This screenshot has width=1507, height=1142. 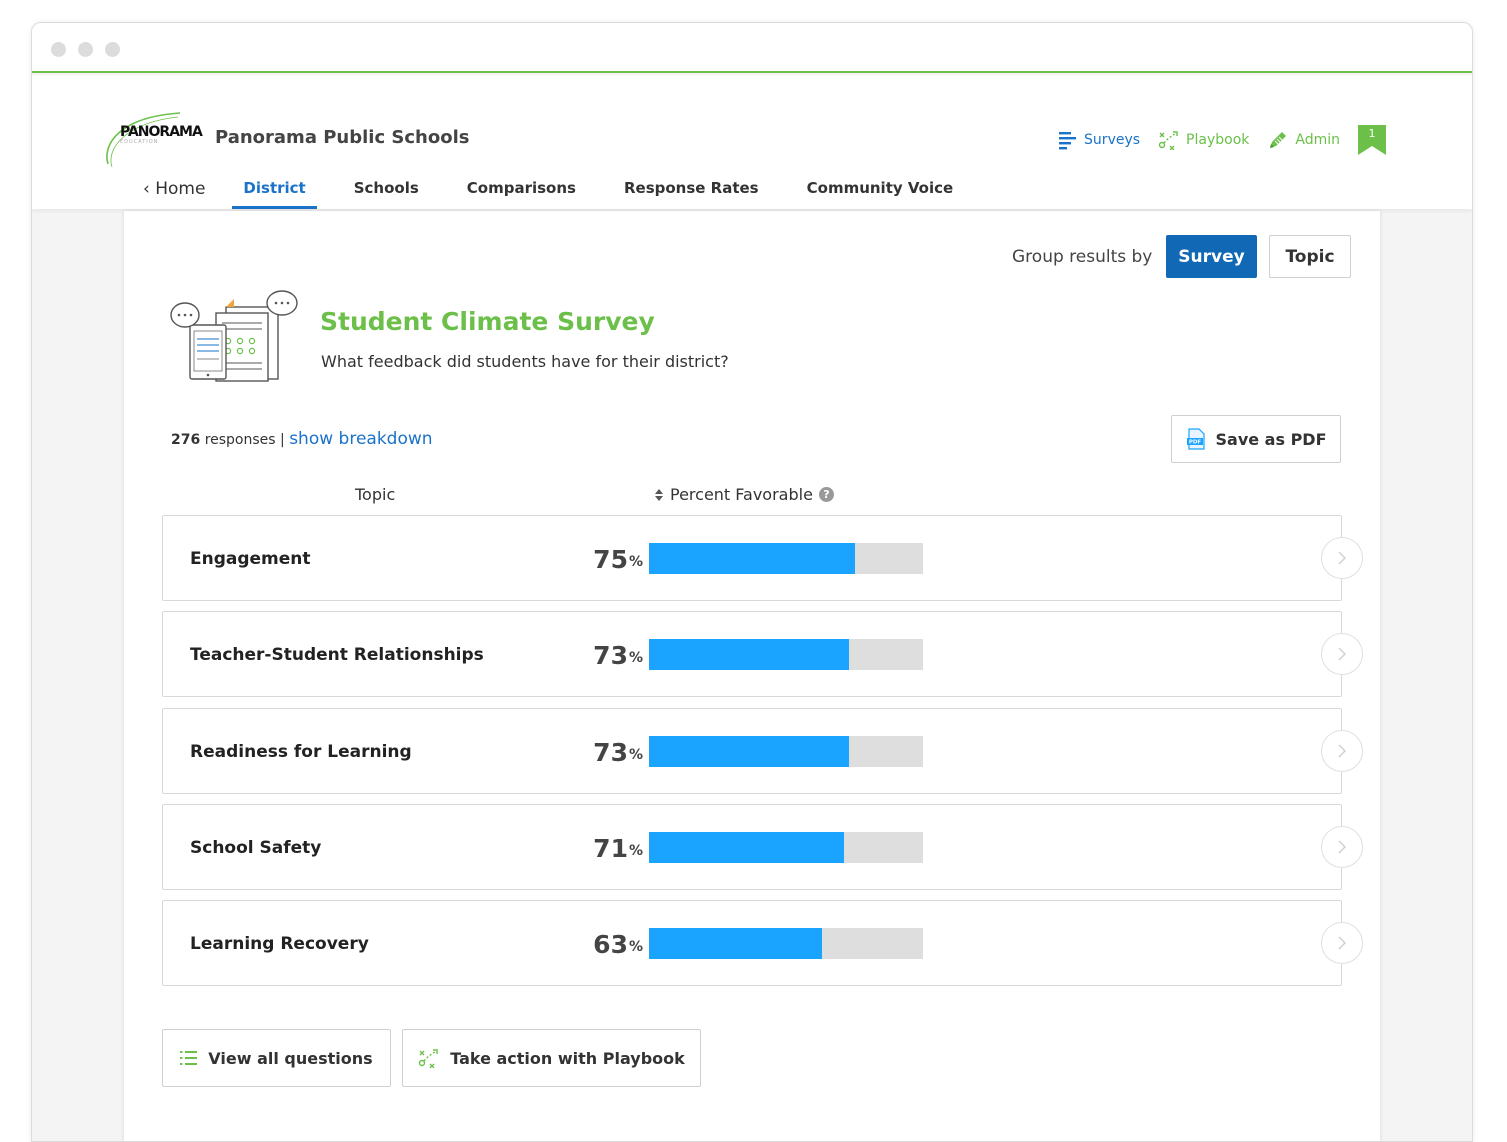 I want to click on tab-schools: Schools, so click(x=386, y=194).